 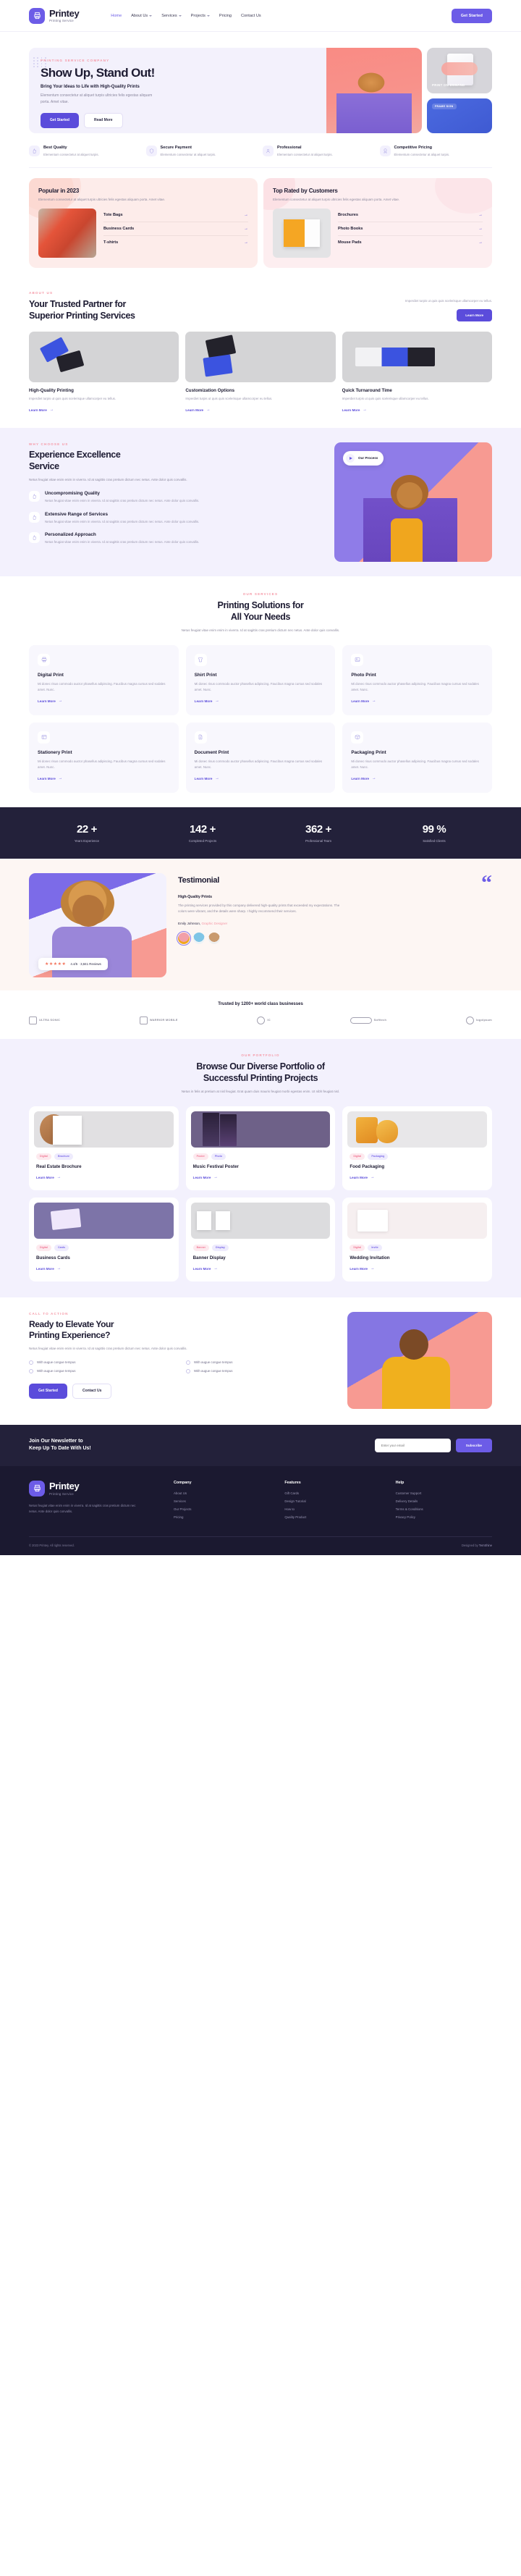 What do you see at coordinates (251, 16) in the screenshot?
I see `nav-item-contact-us: Contact Us` at bounding box center [251, 16].